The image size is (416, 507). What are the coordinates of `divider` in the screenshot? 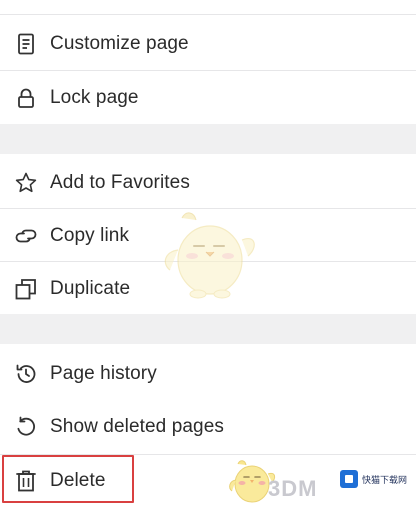 It's located at (208, 14).